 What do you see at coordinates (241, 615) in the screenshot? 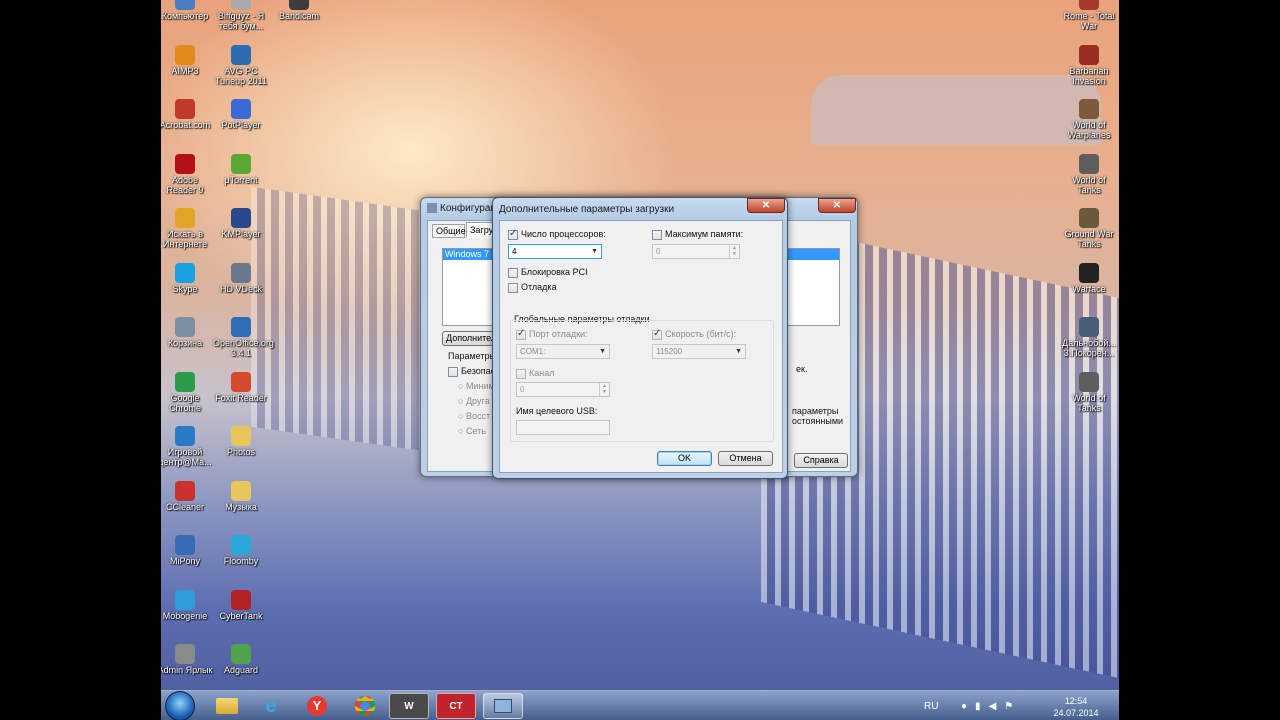
I see `desktop-icon-label: CyberTank` at bounding box center [241, 615].